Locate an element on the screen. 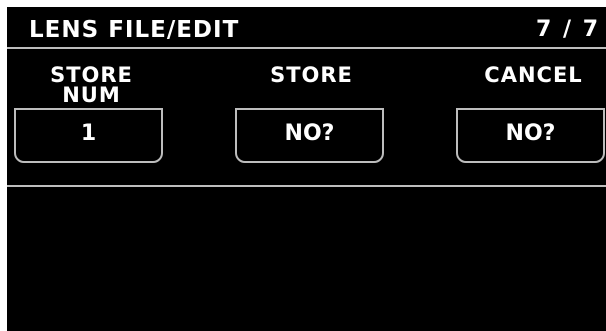 The height and width of the screenshot is (331, 606). store-num-label: STORE NUM is located at coordinates (91, 85).